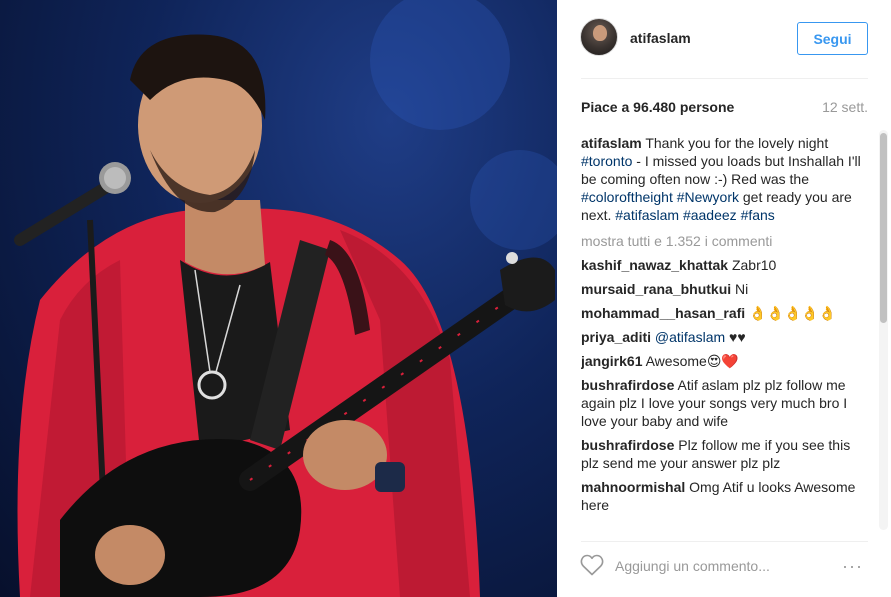 The height and width of the screenshot is (597, 891). I want to click on comment-item: jangirk61 Awesome😍❤️, so click(726, 361).